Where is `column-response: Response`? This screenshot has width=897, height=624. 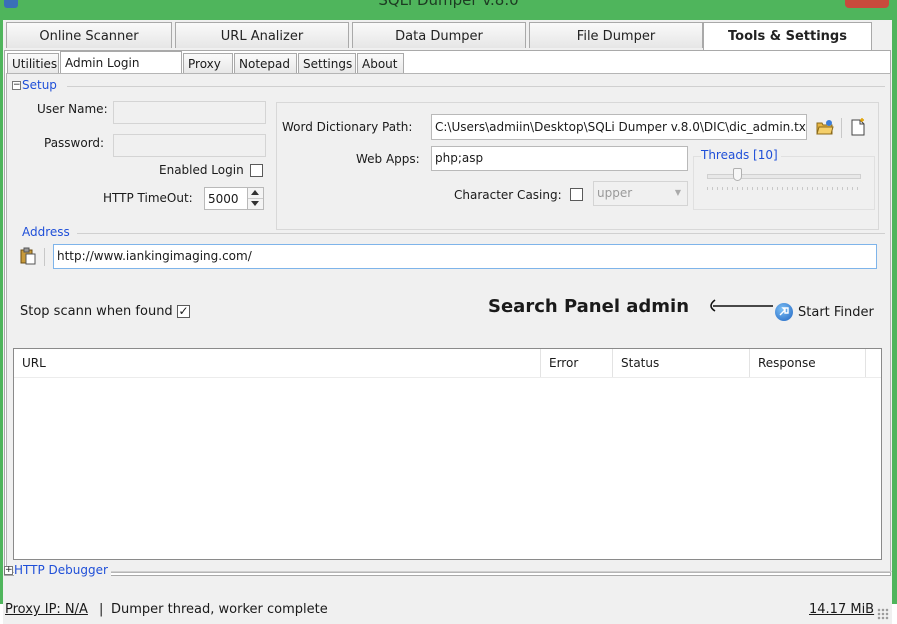 column-response: Response is located at coordinates (808, 363).